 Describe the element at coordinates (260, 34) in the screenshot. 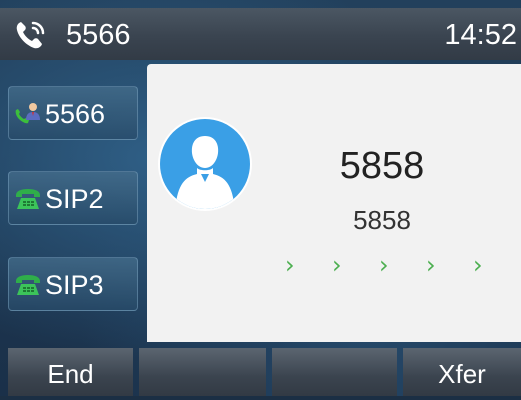

I see `status-bar: 5566 14:52` at that location.